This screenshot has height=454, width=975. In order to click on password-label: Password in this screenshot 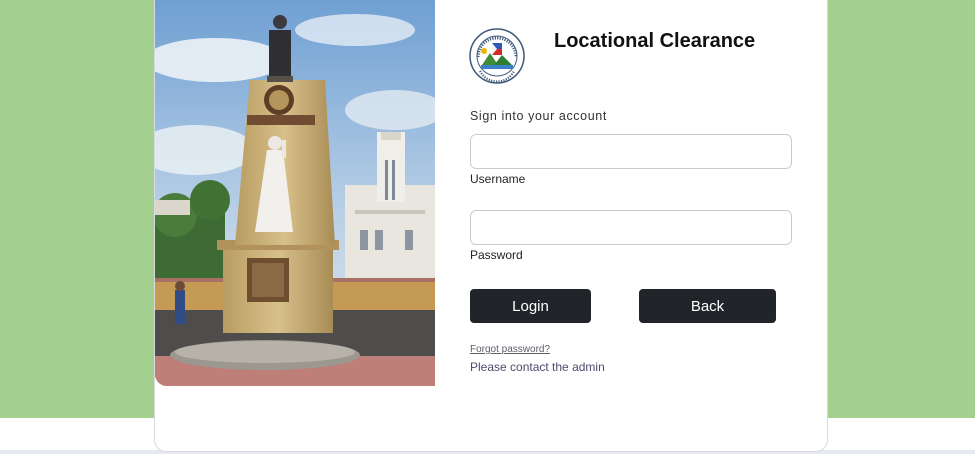, I will do `click(496, 255)`.